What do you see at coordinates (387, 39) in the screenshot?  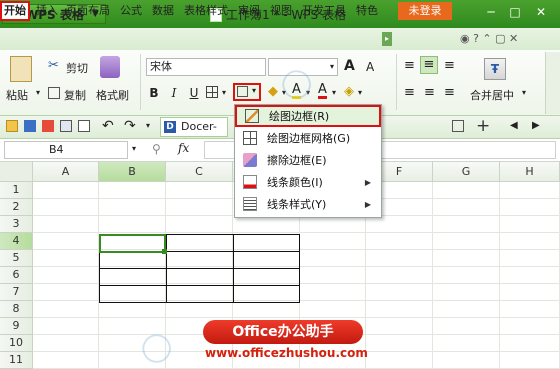 I see `more-menu-icon: ▸` at bounding box center [387, 39].